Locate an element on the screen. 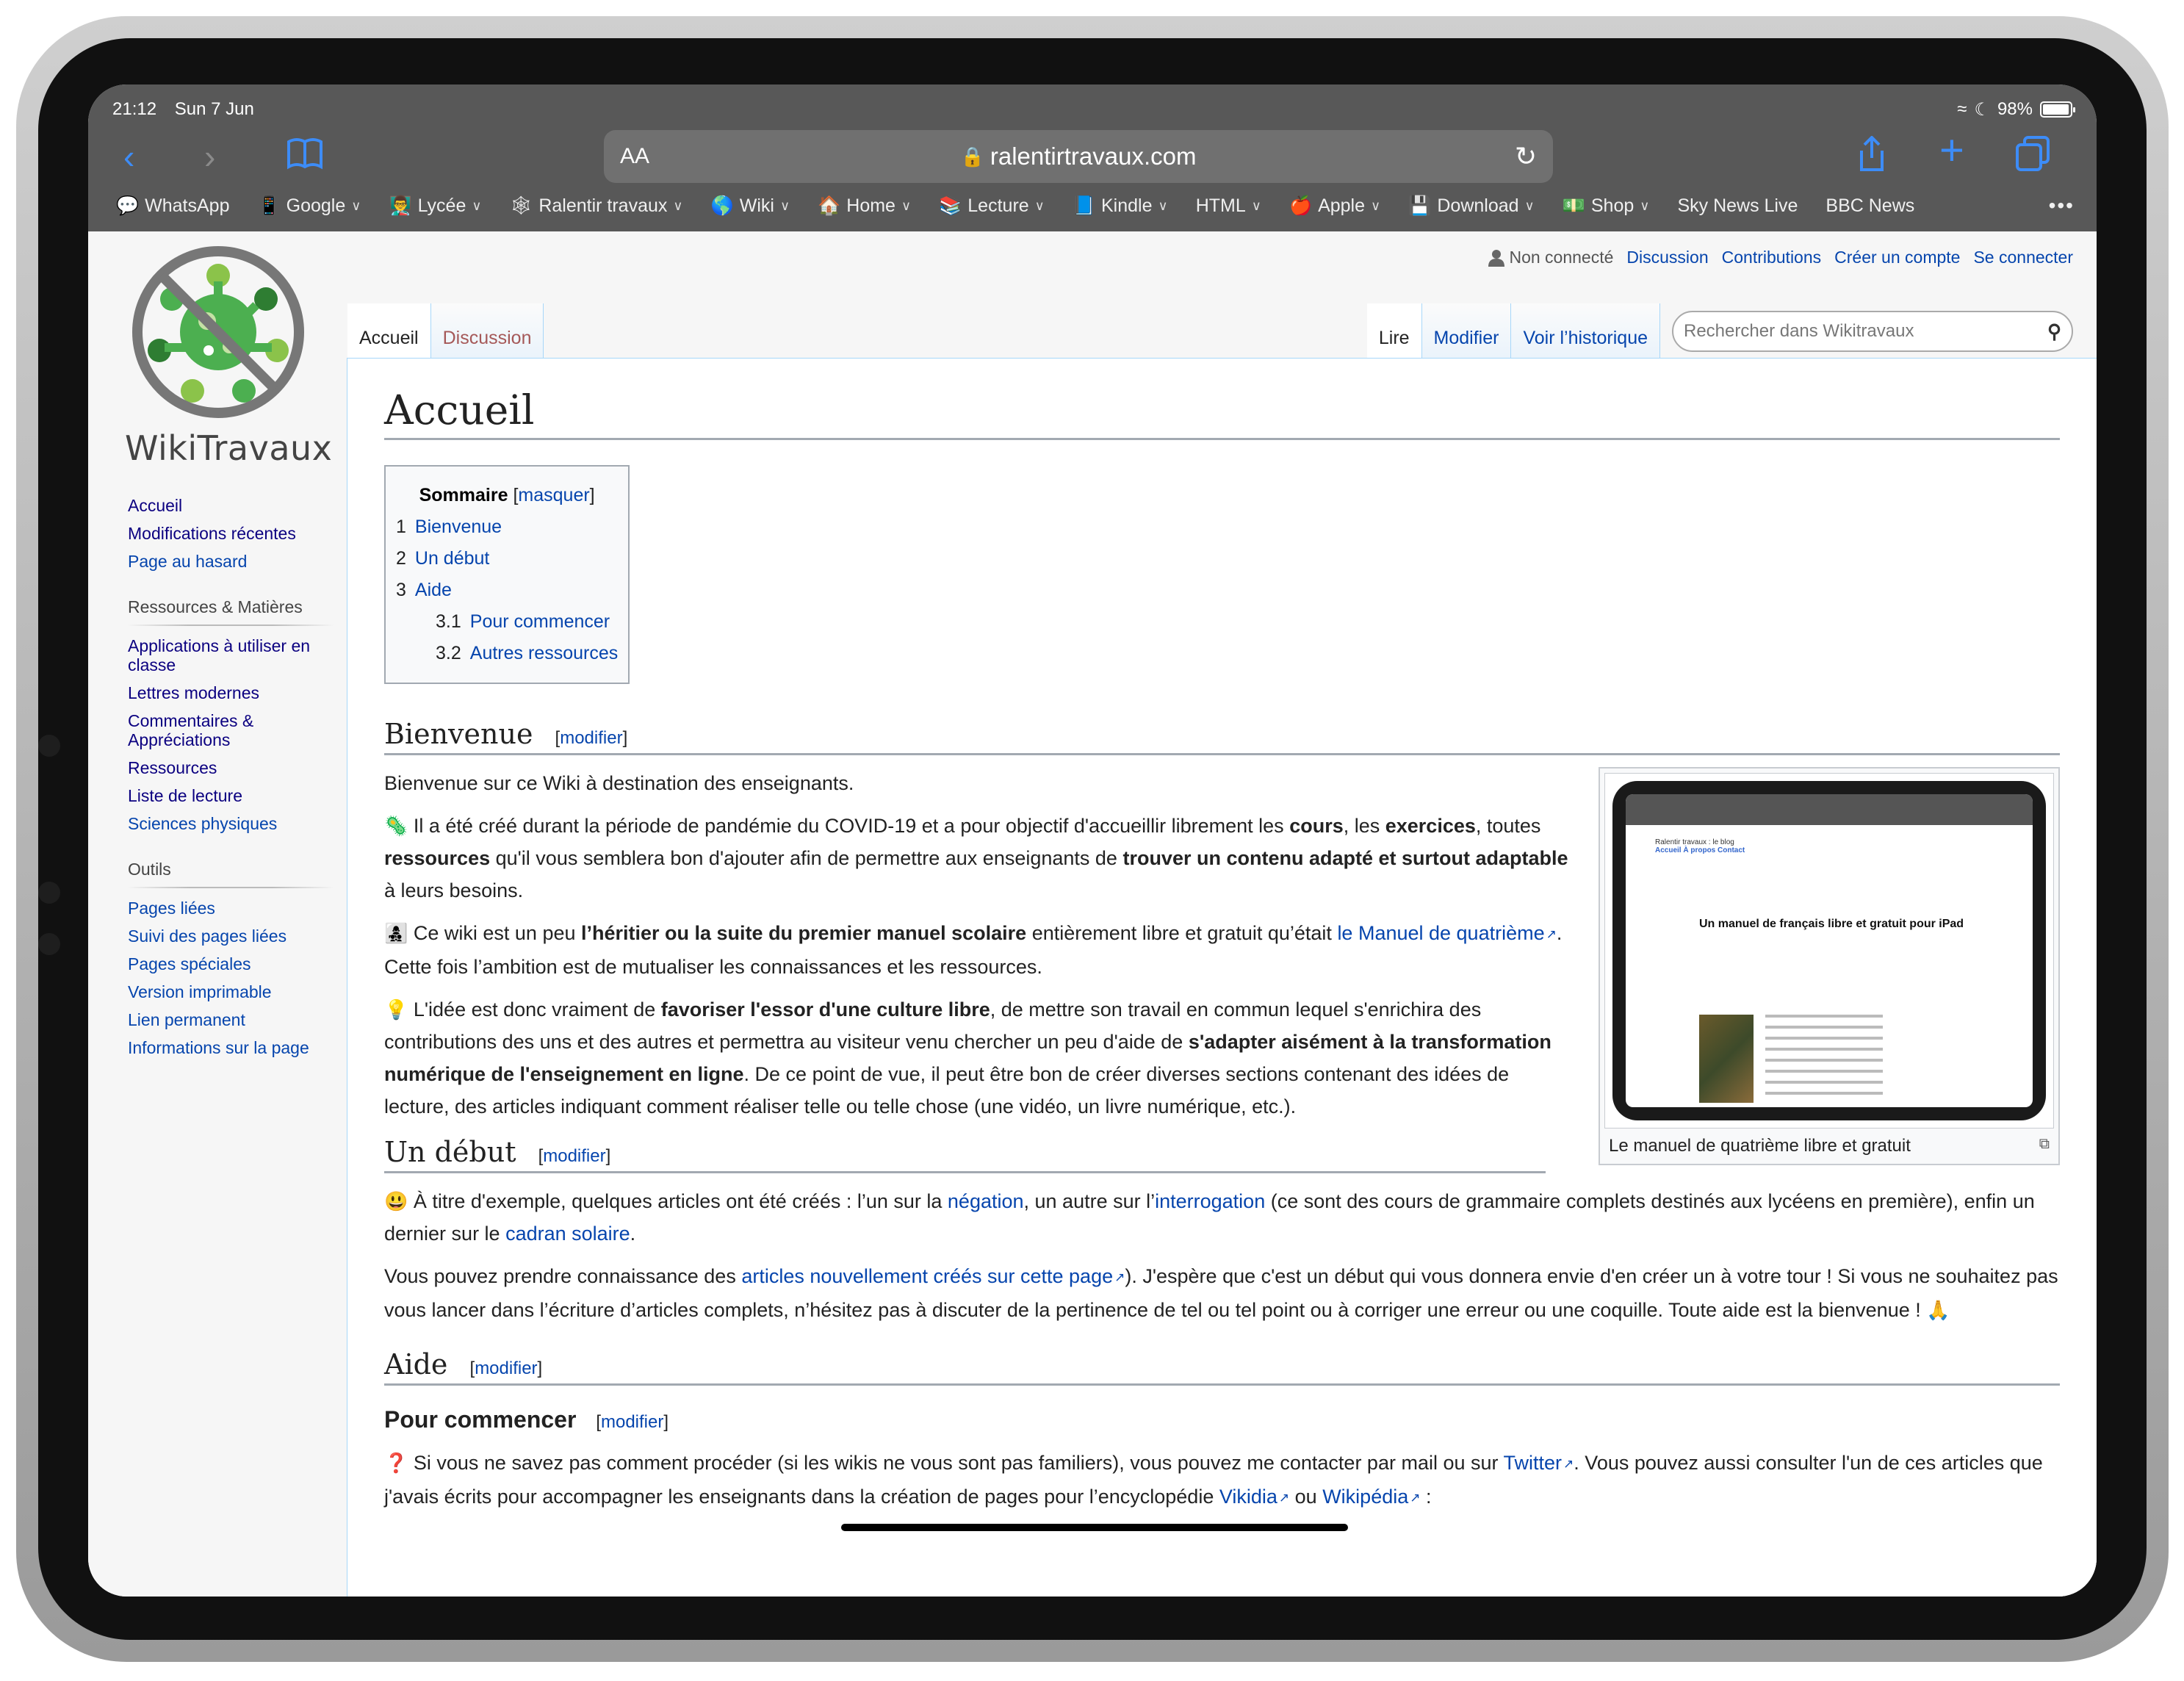 The image size is (2184, 1681). toc-entry: 2 Un début is located at coordinates (507, 559).